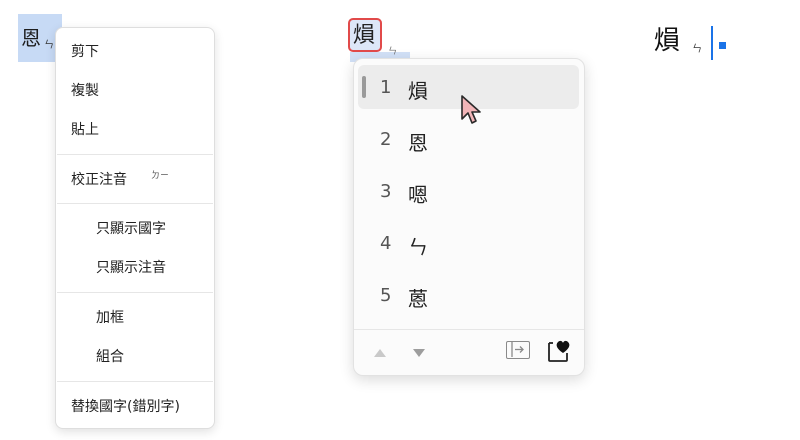  Describe the element at coordinates (419, 353) in the screenshot. I see `page-down-icon` at that location.